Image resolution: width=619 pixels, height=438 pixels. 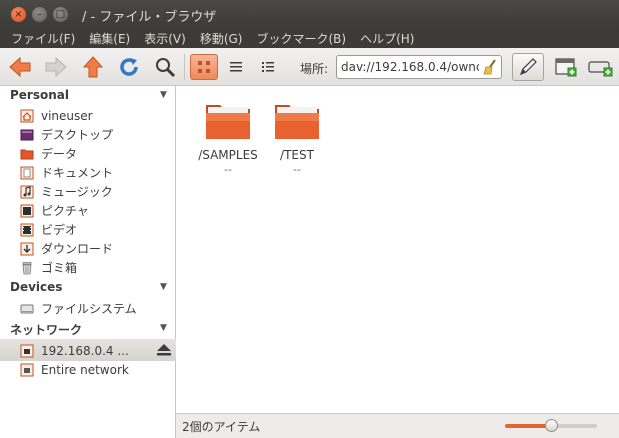 I want to click on new-window-button, so click(x=601, y=67).